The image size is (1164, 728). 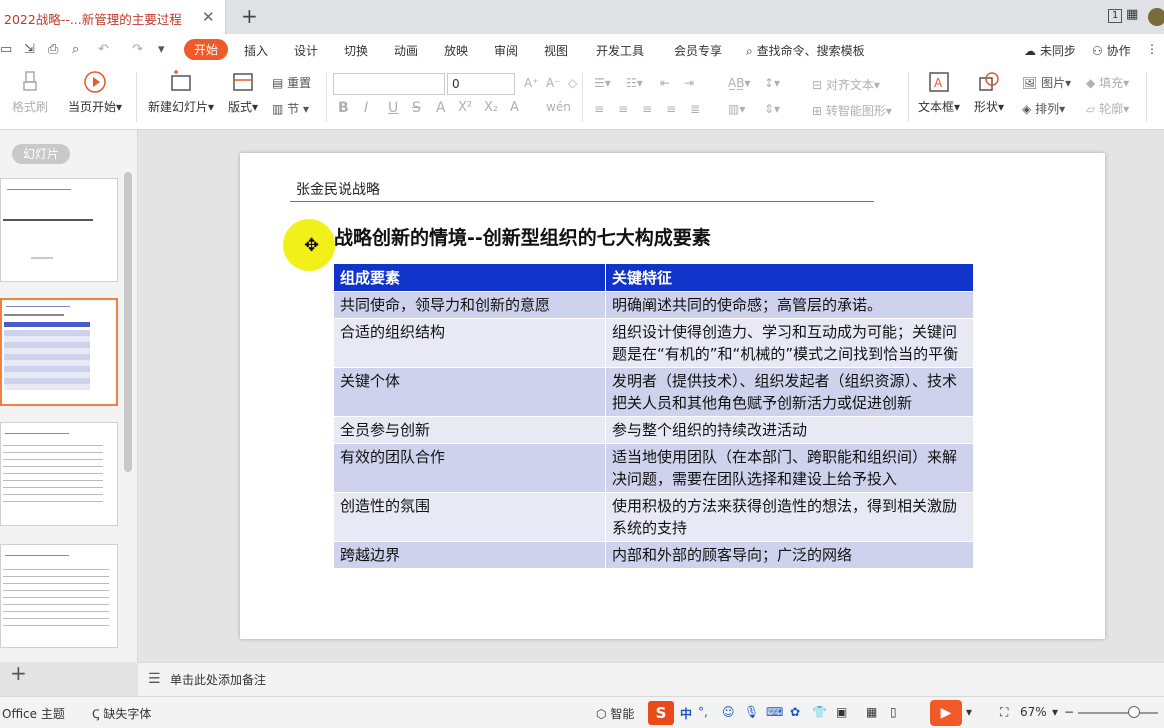 What do you see at coordinates (18, 673) in the screenshot?
I see `add-slide-icon: +` at bounding box center [18, 673].